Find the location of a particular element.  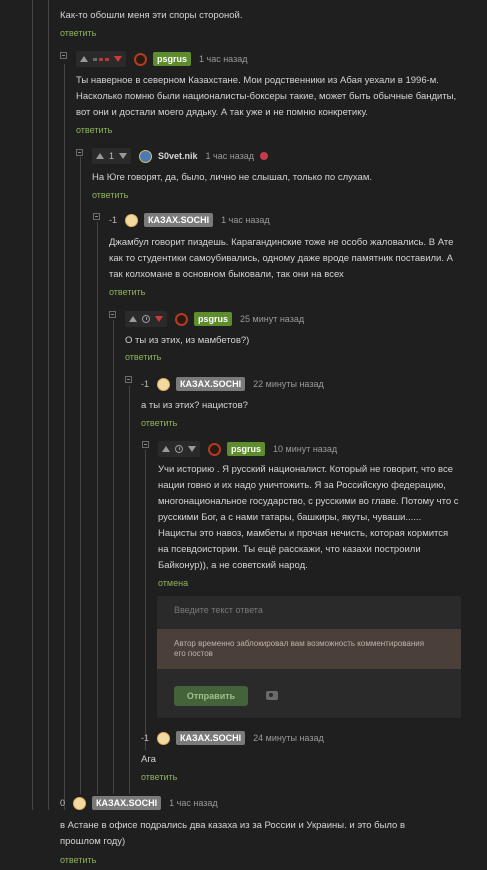

comment-text: Ага is located at coordinates (148, 759).